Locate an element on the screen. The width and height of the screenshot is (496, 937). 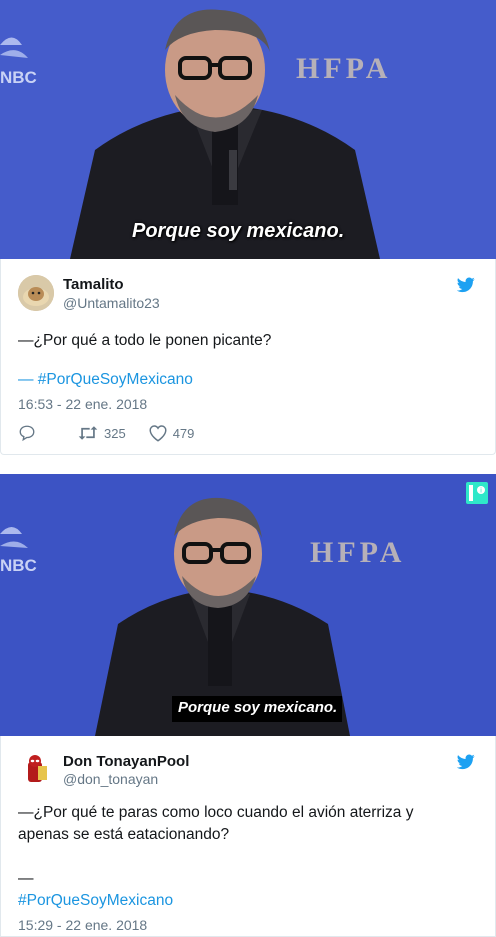
hashtag-link: — #PorQueSoyMexicano is located at coordinates (105, 380).